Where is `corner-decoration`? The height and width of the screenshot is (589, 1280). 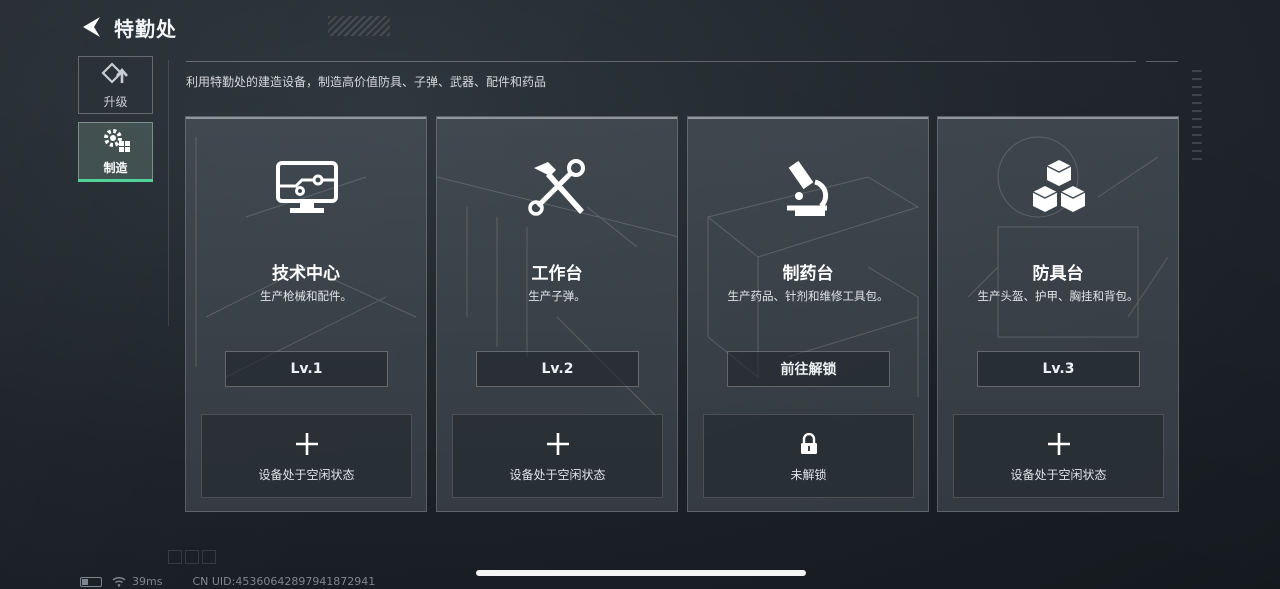
corner-decoration is located at coordinates (192, 557).